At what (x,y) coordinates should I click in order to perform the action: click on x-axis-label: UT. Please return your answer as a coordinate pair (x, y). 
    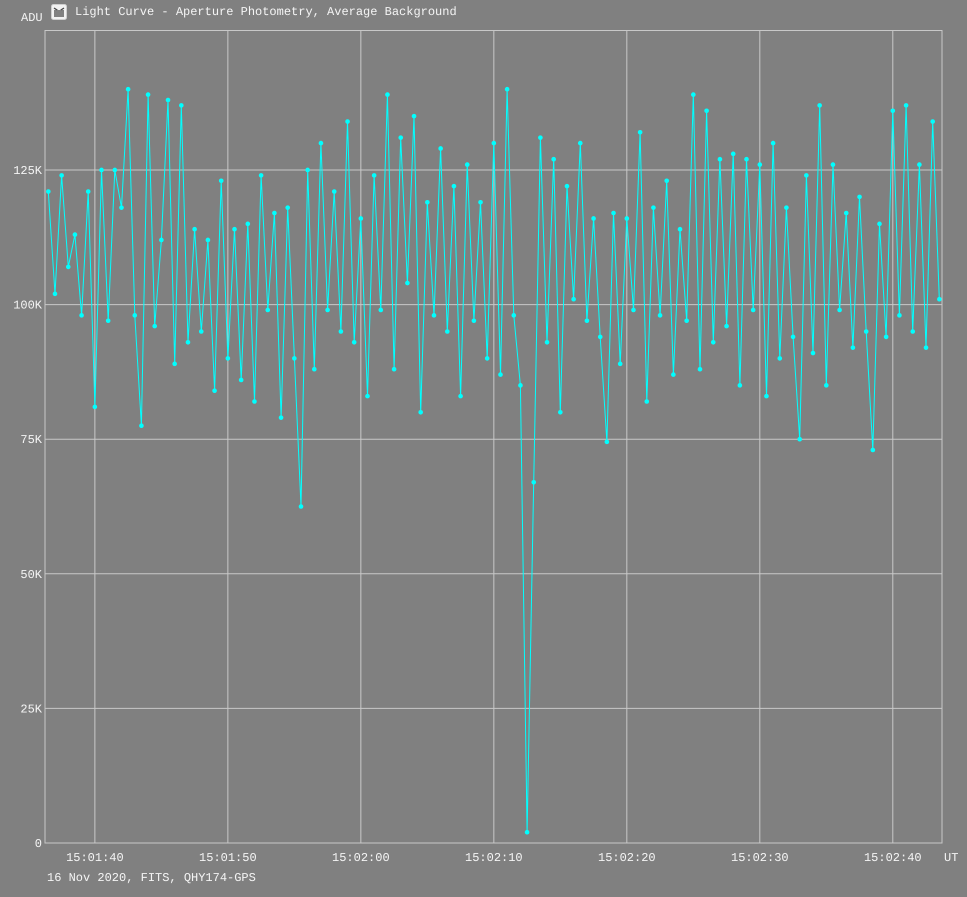
    Looking at the image, I should click on (951, 858).